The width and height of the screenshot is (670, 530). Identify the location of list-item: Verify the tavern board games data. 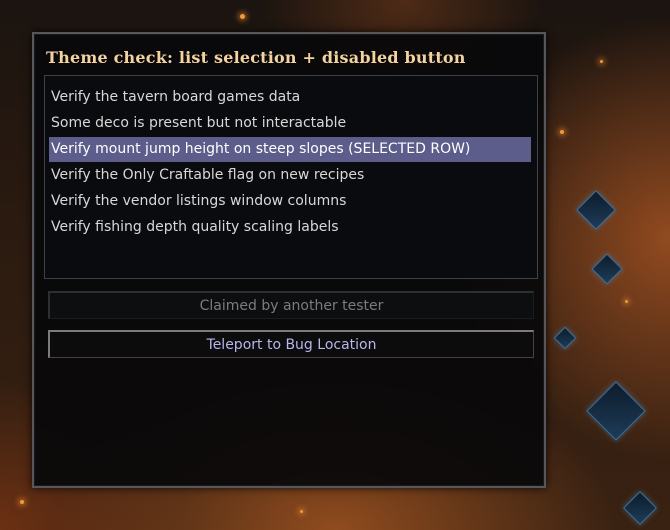
(290, 97).